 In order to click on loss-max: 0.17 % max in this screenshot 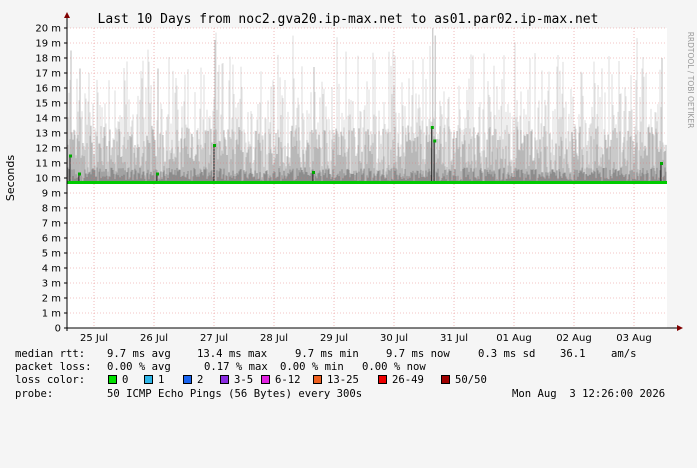, I will do `click(236, 367)`.